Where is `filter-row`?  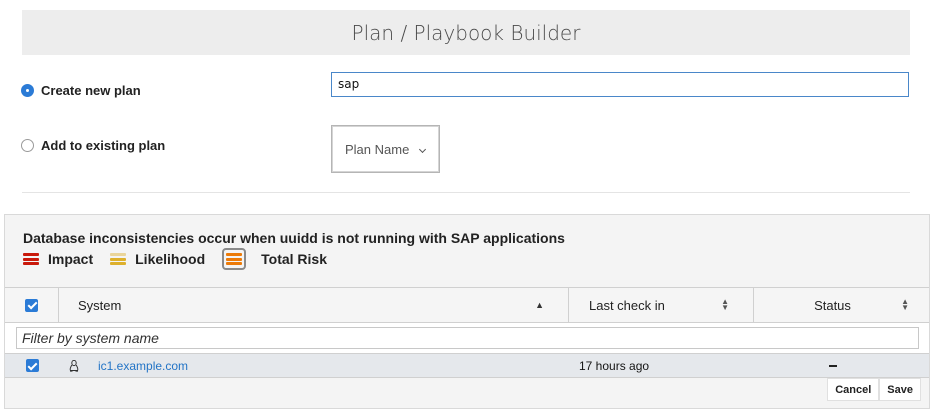
filter-row is located at coordinates (467, 338).